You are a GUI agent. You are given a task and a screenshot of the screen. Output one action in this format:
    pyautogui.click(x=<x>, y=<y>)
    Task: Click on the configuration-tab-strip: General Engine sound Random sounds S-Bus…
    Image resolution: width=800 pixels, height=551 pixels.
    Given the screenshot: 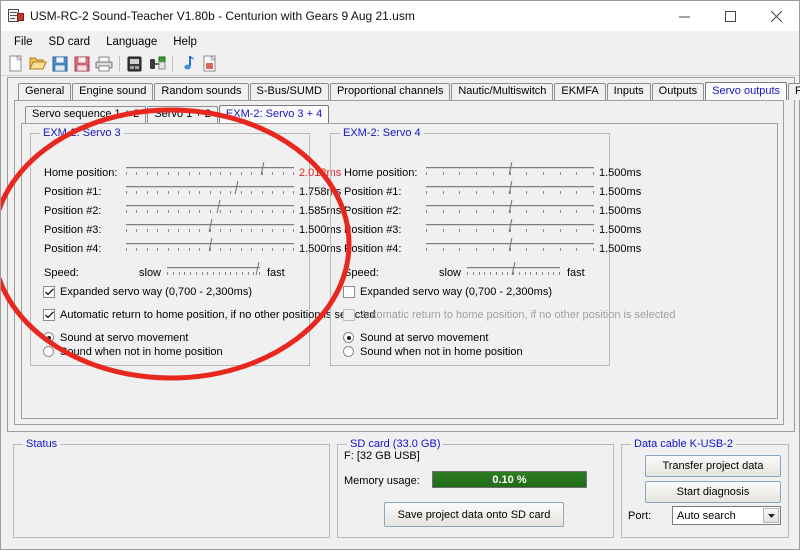 What is the action you would take?
    pyautogui.click(x=404, y=90)
    